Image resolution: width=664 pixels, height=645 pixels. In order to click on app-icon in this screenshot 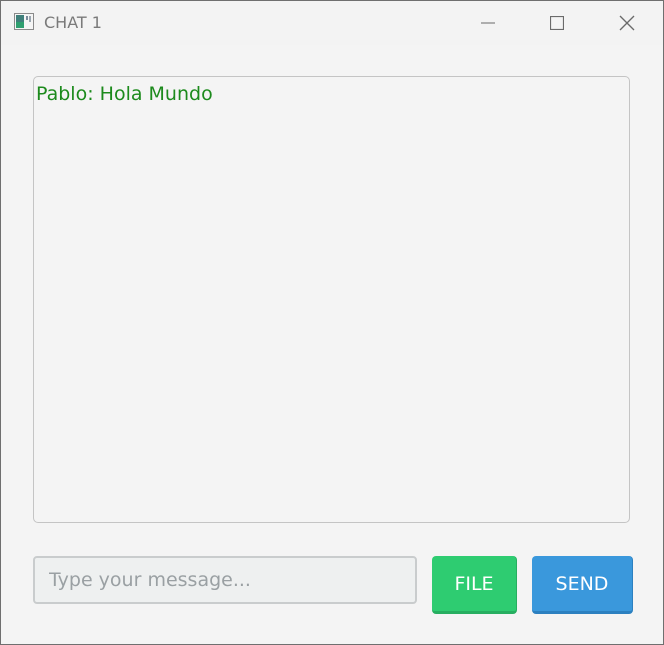, I will do `click(24, 21)`.